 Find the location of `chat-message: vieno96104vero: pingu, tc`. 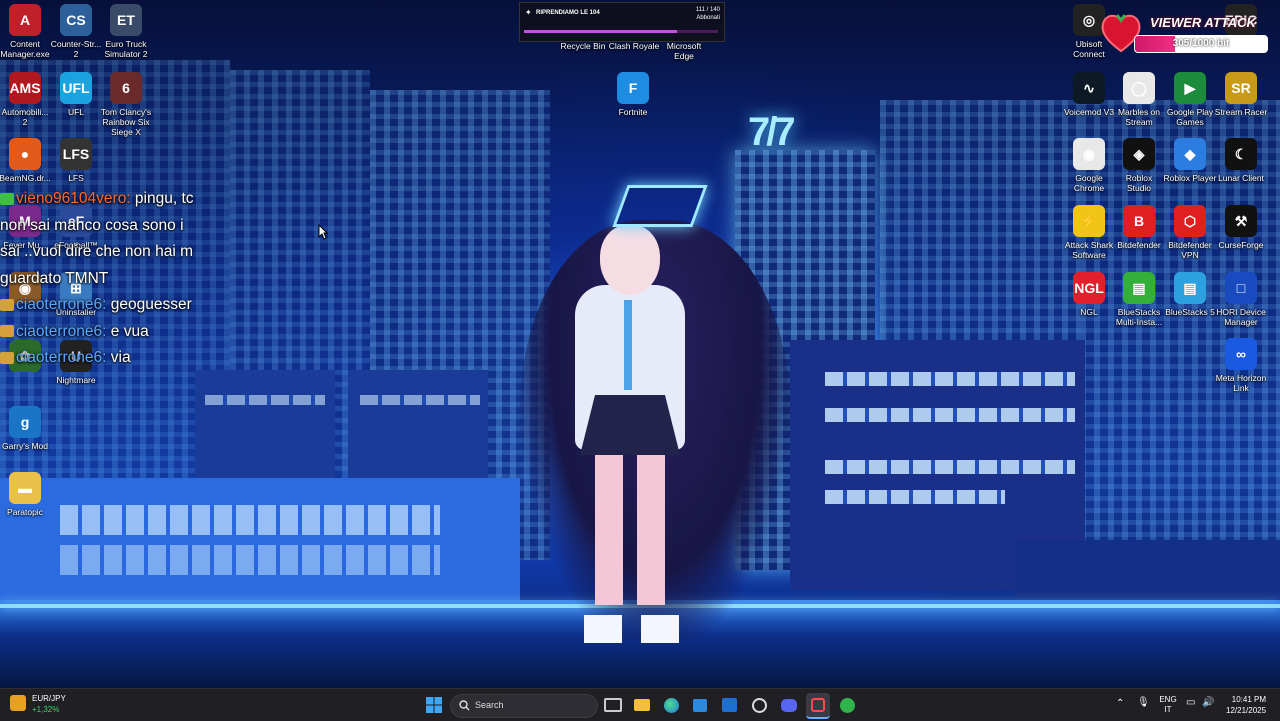

chat-message: vieno96104vero: pingu, tc is located at coordinates (125, 199).